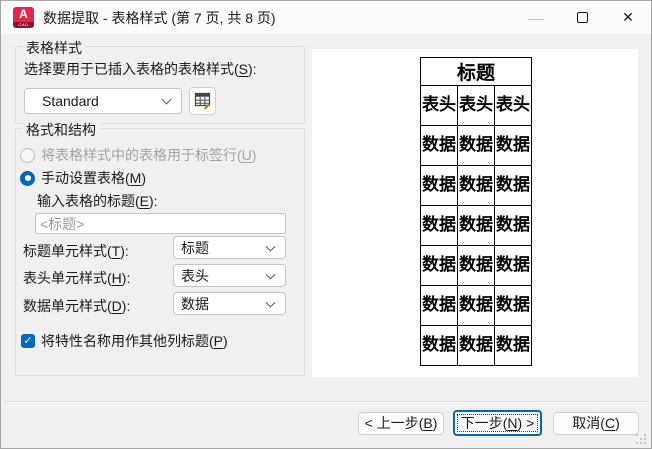  I want to click on close-button: ✕, so click(628, 17).